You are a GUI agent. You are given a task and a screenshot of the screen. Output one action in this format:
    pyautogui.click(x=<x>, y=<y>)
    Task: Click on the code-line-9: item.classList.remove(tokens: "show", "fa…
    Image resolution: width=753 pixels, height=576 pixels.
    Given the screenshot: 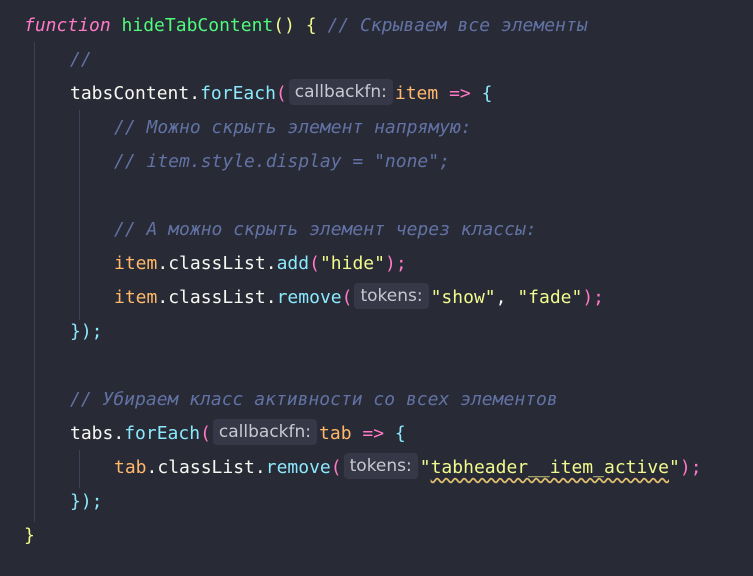 What is the action you would take?
    pyautogui.click(x=359, y=298)
    